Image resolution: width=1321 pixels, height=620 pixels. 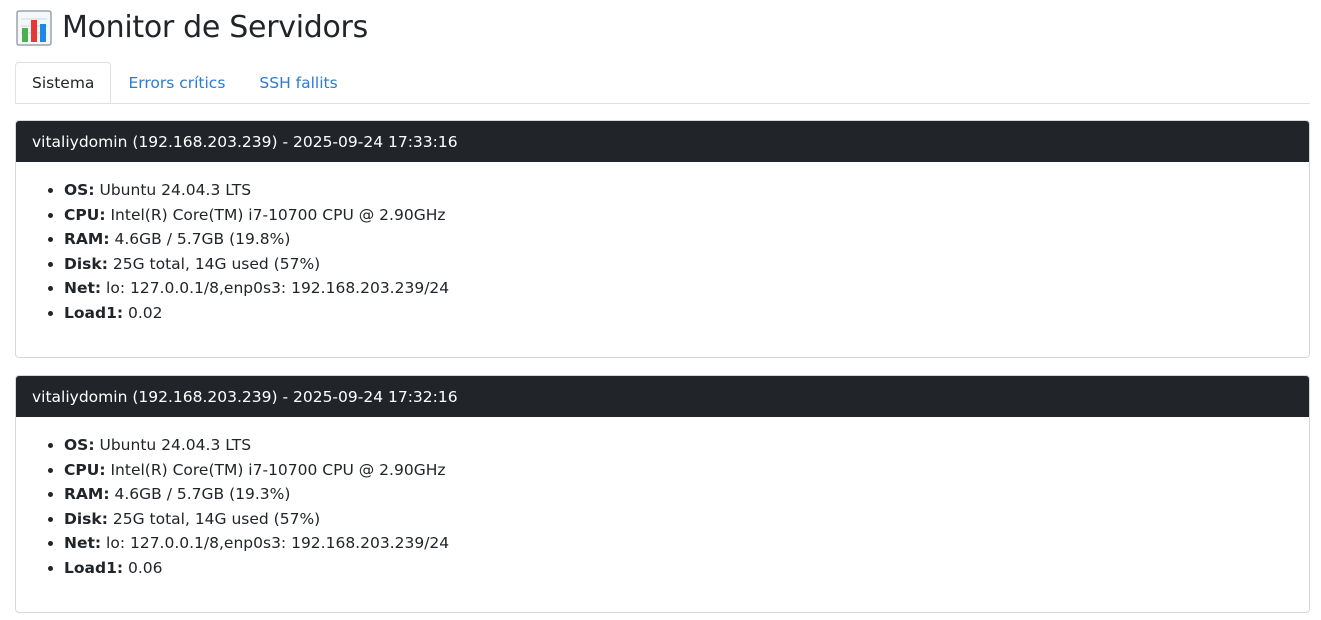 What do you see at coordinates (202, 239) in the screenshot?
I see `info-value: 4.6GB / 5.7GB (19.8%)` at bounding box center [202, 239].